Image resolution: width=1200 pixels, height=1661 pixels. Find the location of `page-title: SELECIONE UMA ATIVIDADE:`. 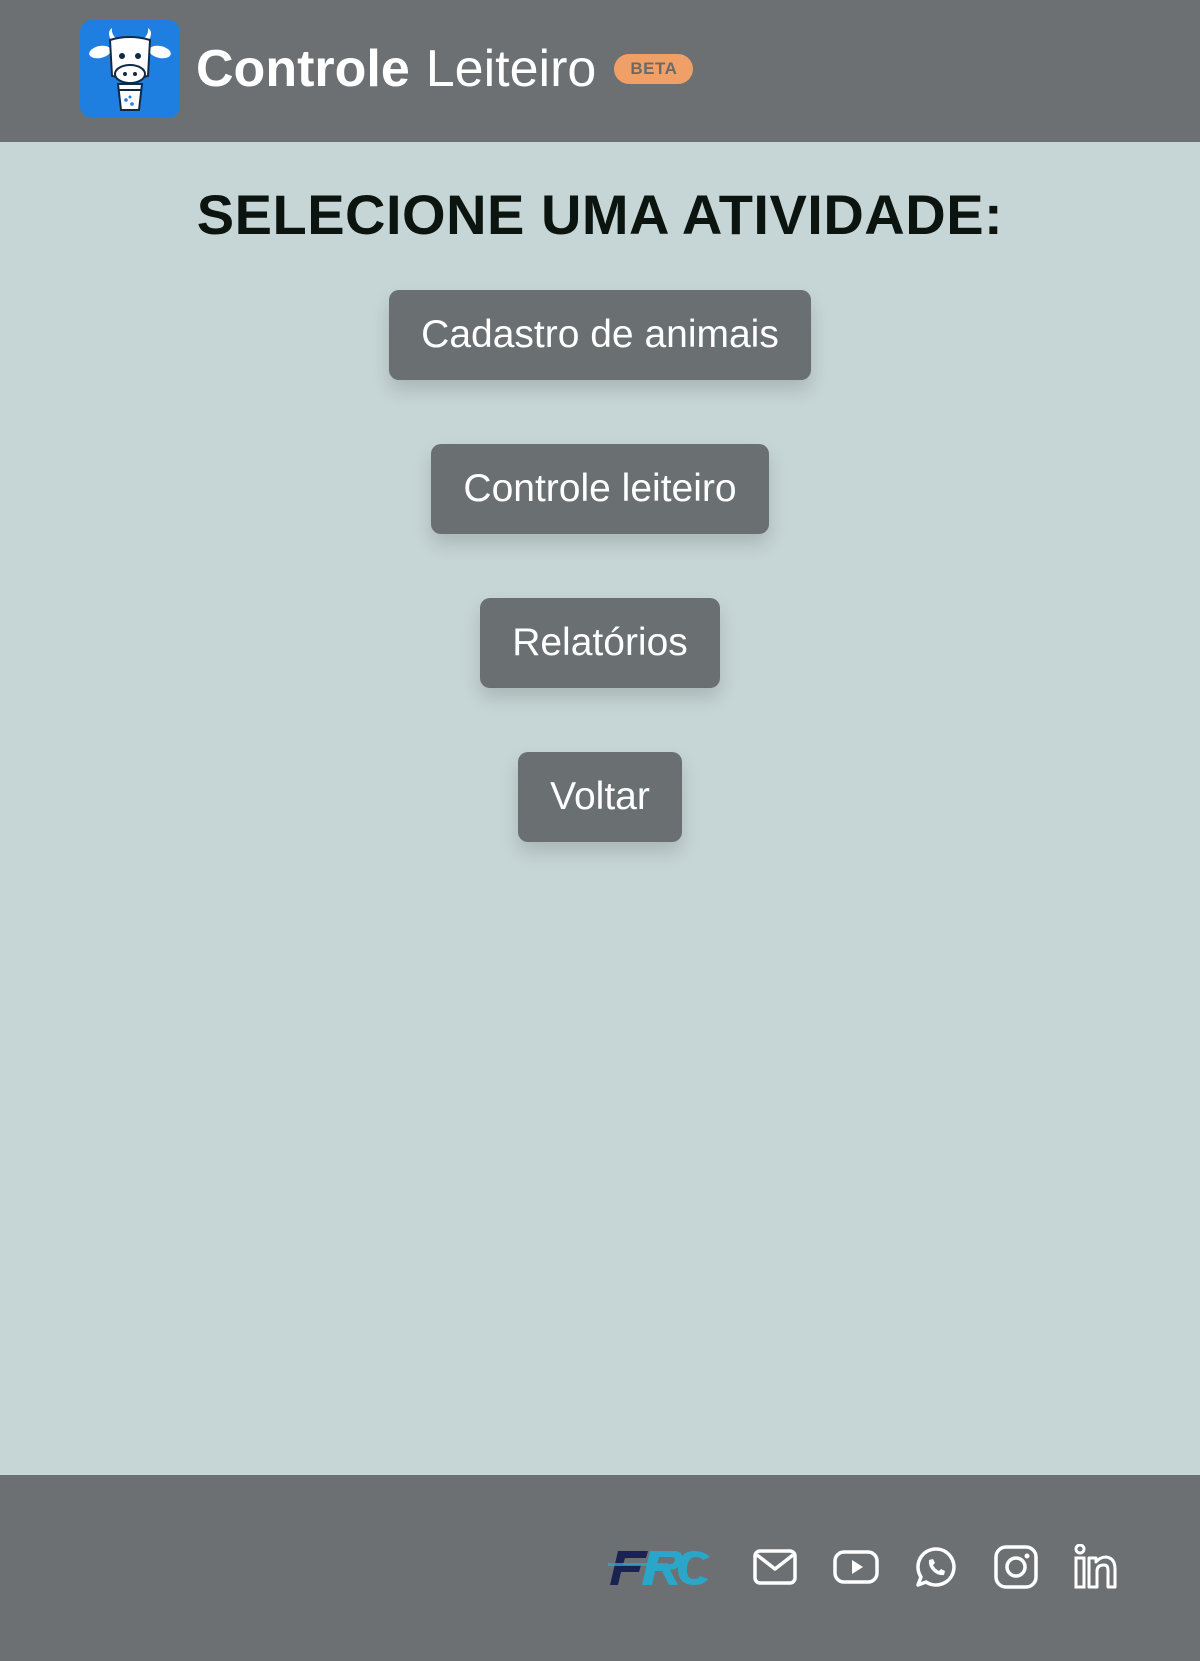

page-title: SELECIONE UMA ATIVIDADE: is located at coordinates (600, 214).